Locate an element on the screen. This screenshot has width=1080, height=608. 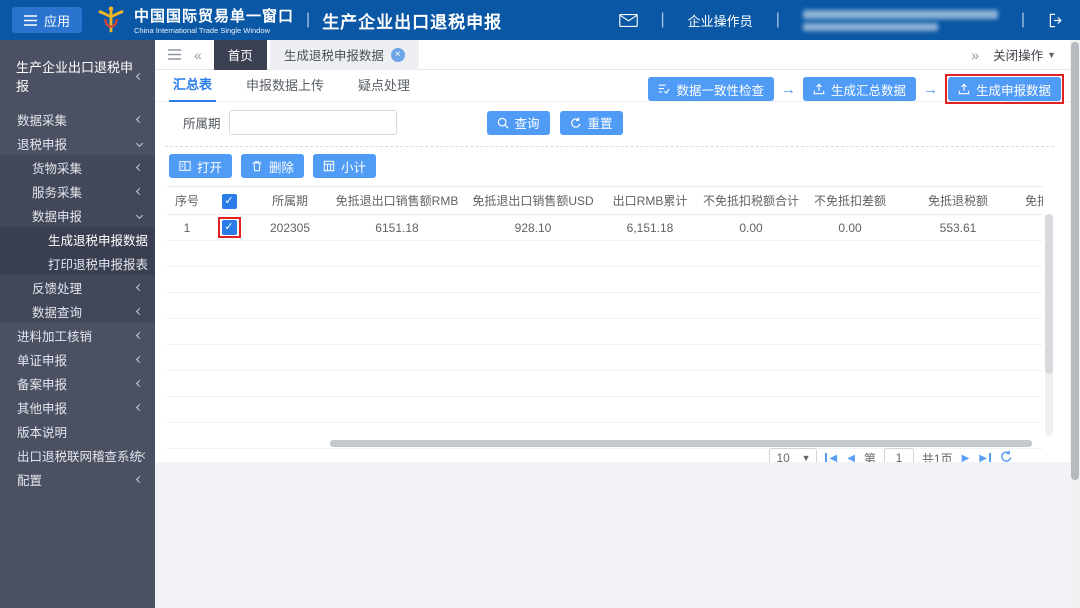
query-form: 所属期 查询 重置 is located at coordinates (403, 122).